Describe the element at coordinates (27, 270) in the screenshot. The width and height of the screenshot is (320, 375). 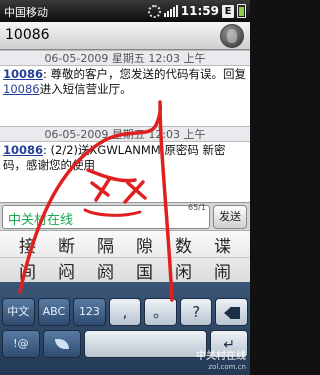
I see `candidate-char: 间` at that location.